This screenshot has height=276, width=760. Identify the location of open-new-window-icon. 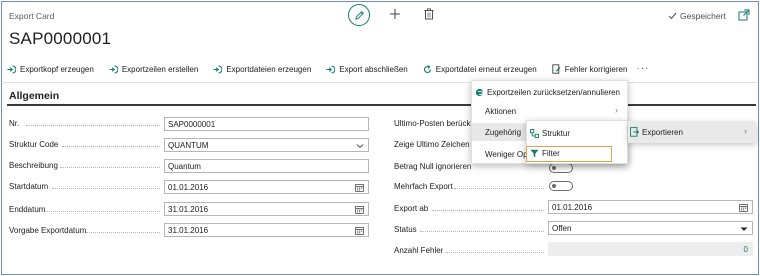
(744, 15).